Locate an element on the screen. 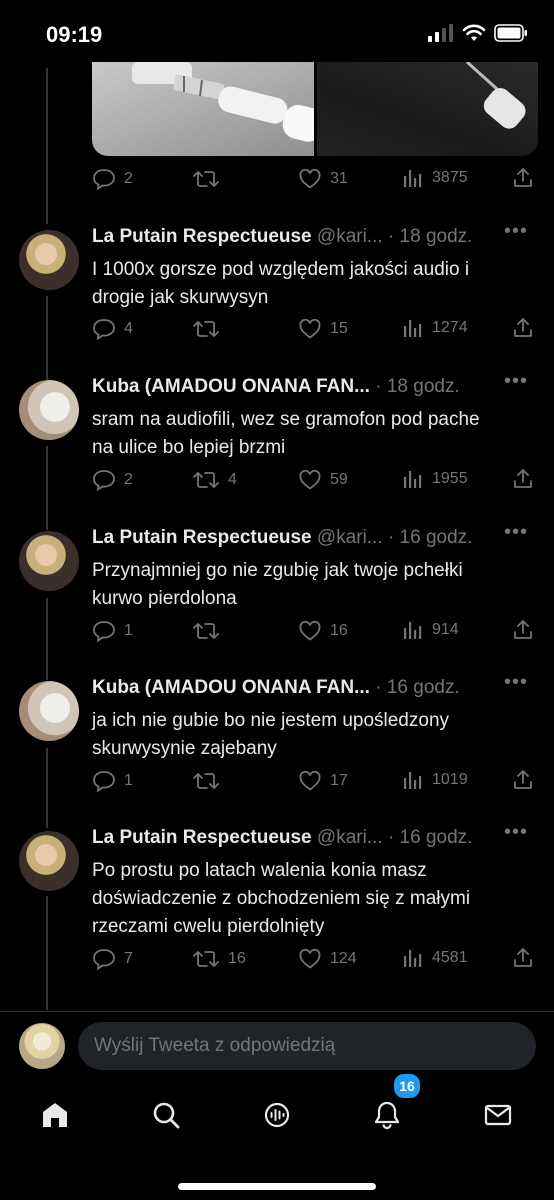 This screenshot has width=554, height=1200. status-icons is located at coordinates (478, 33).